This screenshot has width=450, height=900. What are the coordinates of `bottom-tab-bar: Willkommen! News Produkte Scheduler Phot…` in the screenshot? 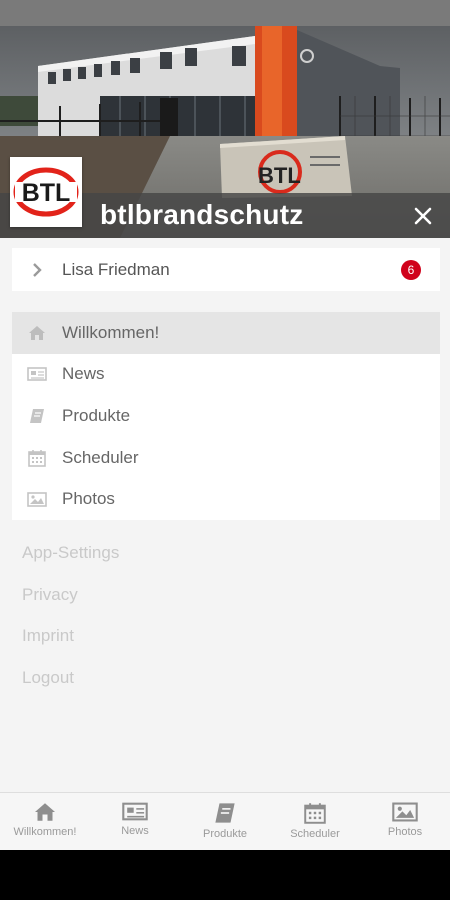 It's located at (225, 821).